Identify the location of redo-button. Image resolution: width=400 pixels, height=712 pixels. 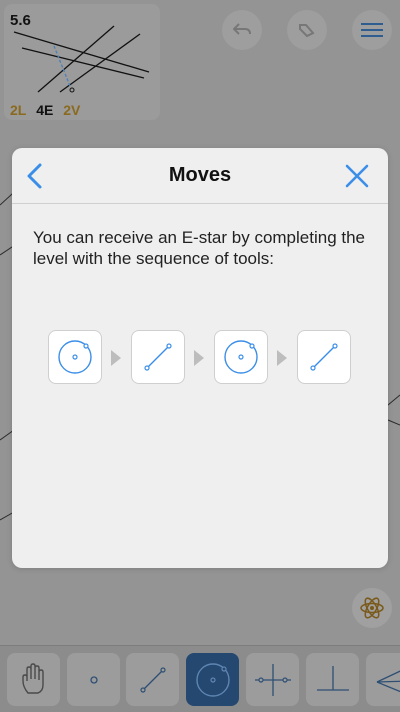
(307, 30).